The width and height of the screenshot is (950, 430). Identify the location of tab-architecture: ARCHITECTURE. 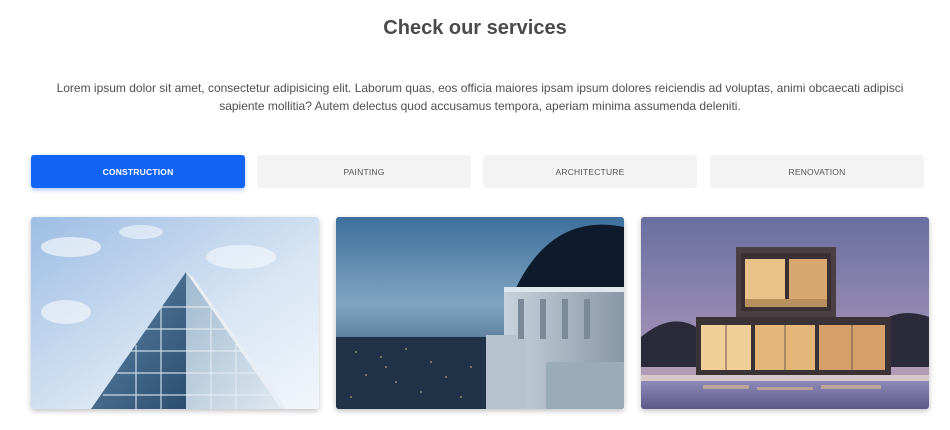
(590, 171).